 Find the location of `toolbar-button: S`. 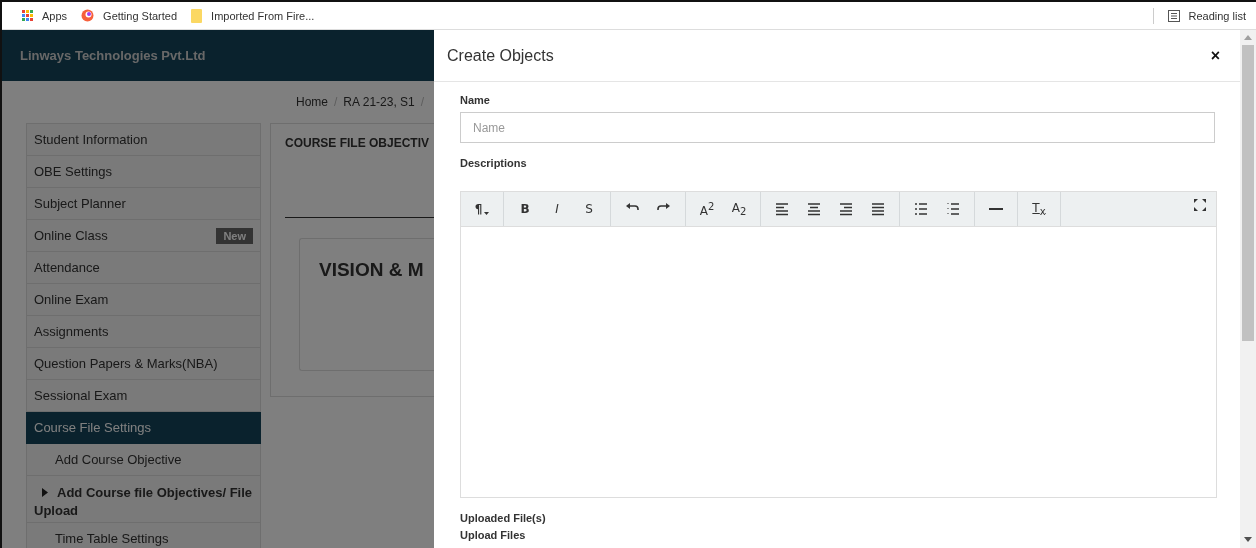

toolbar-button: S is located at coordinates (589, 209).